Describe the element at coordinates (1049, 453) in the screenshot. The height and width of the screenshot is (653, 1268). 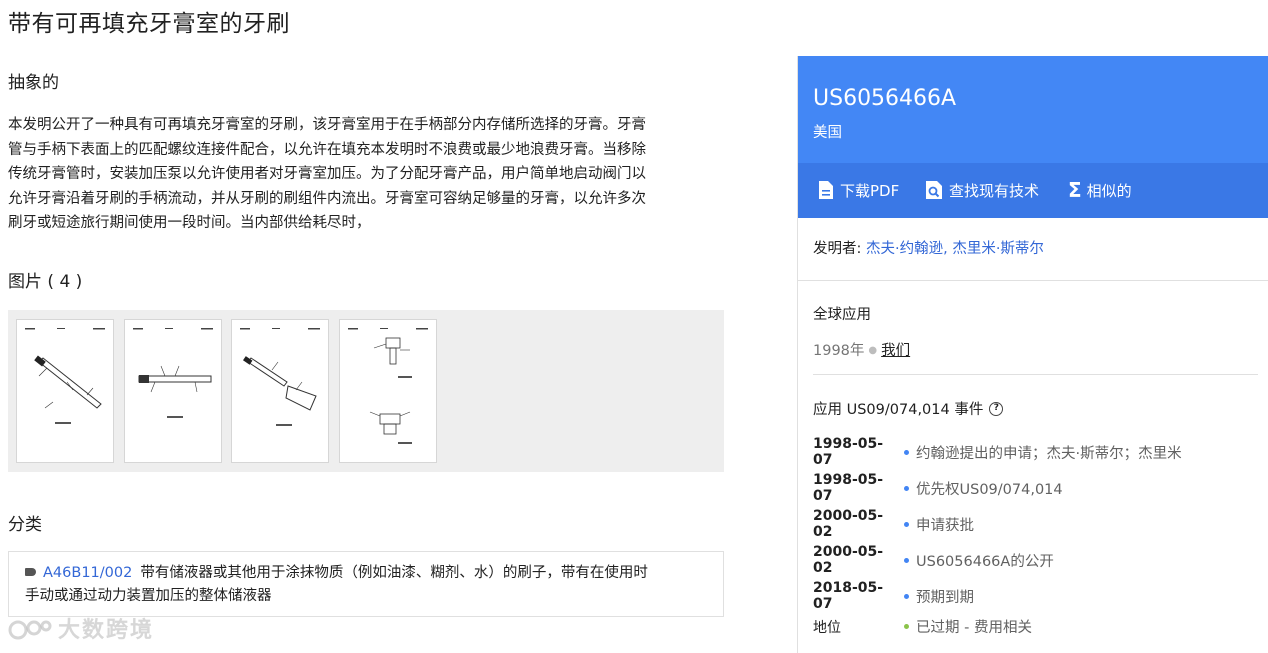
I see `event-text: 约翰逊提出的申请；杰夫·斯蒂尔；杰里米` at that location.